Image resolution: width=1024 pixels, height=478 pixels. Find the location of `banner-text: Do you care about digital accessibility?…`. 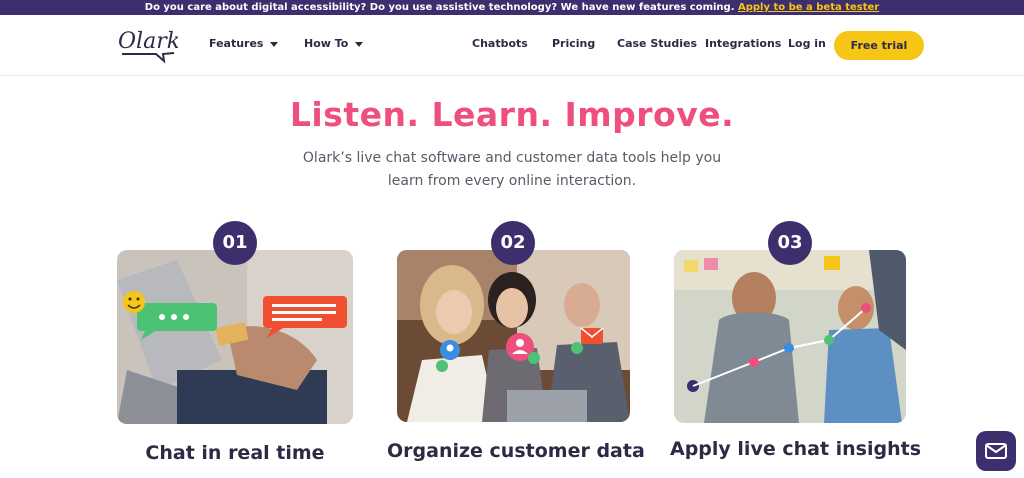

banner-text: Do you care about digital accessibility?… is located at coordinates (441, 7).